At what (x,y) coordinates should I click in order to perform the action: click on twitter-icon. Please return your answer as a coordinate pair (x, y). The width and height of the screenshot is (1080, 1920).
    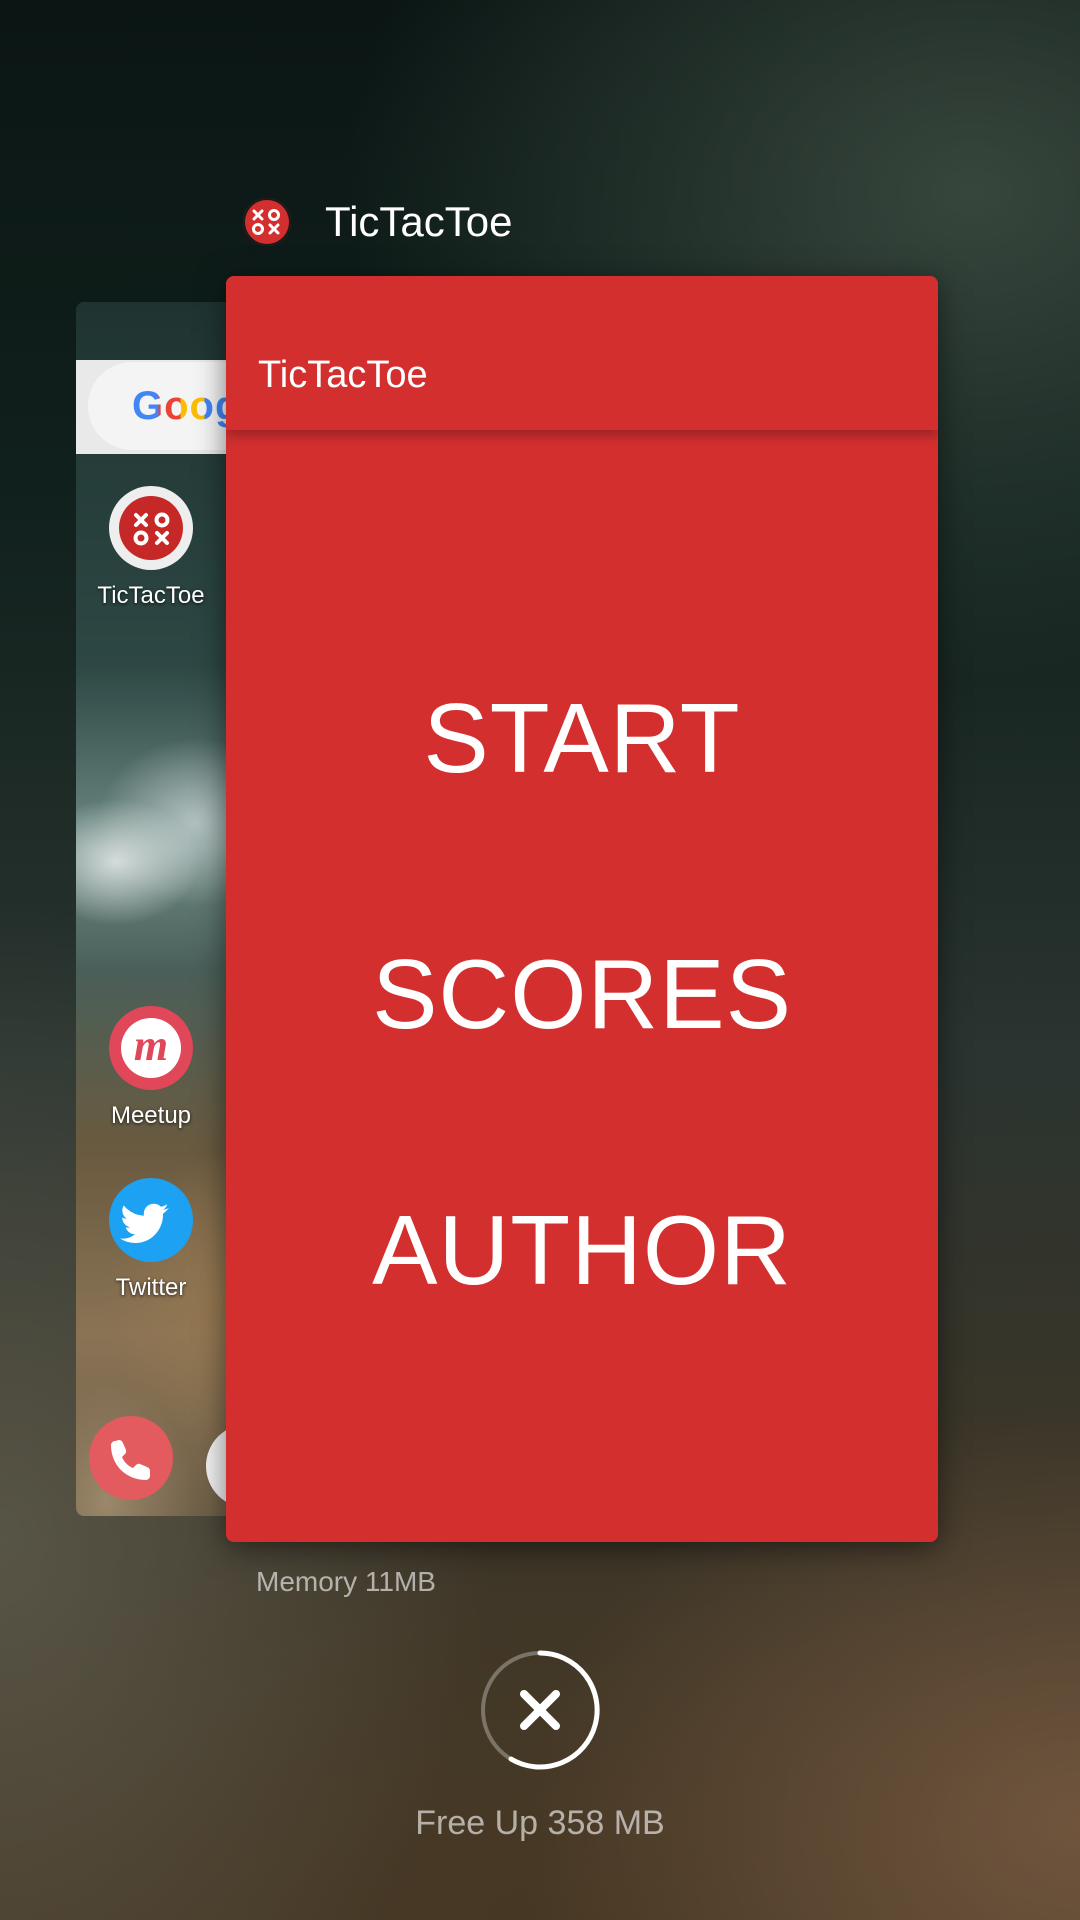
    Looking at the image, I should click on (151, 1220).